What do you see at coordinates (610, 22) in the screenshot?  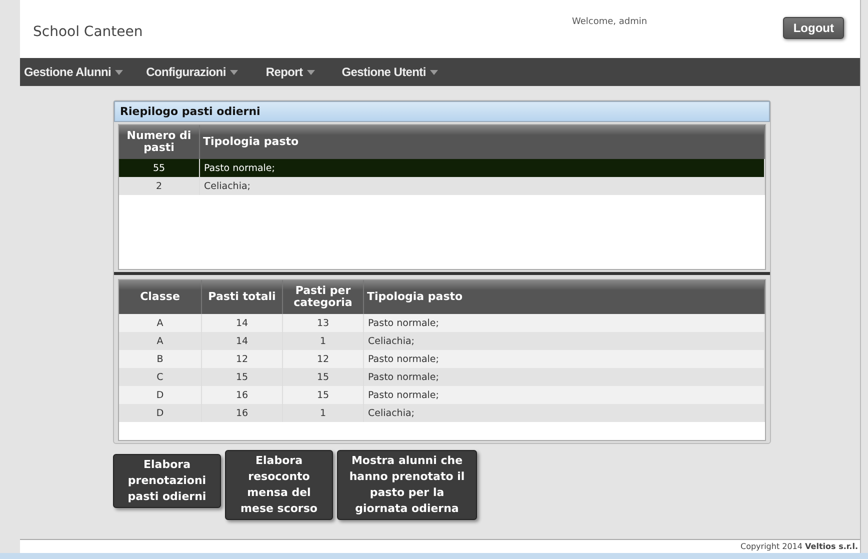 I see `welcome-text: Welcome, admin` at bounding box center [610, 22].